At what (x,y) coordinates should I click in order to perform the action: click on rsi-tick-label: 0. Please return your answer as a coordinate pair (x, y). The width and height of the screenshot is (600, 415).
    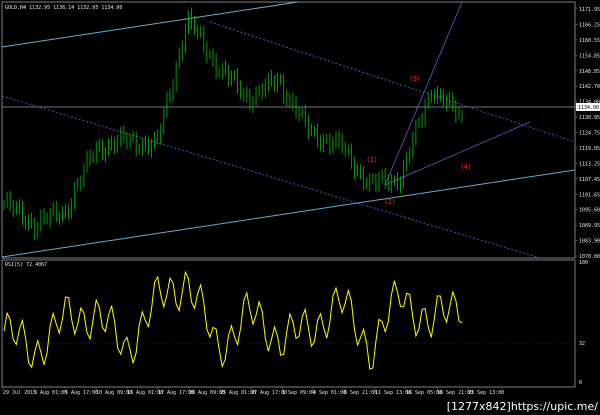
    Looking at the image, I should click on (580, 383).